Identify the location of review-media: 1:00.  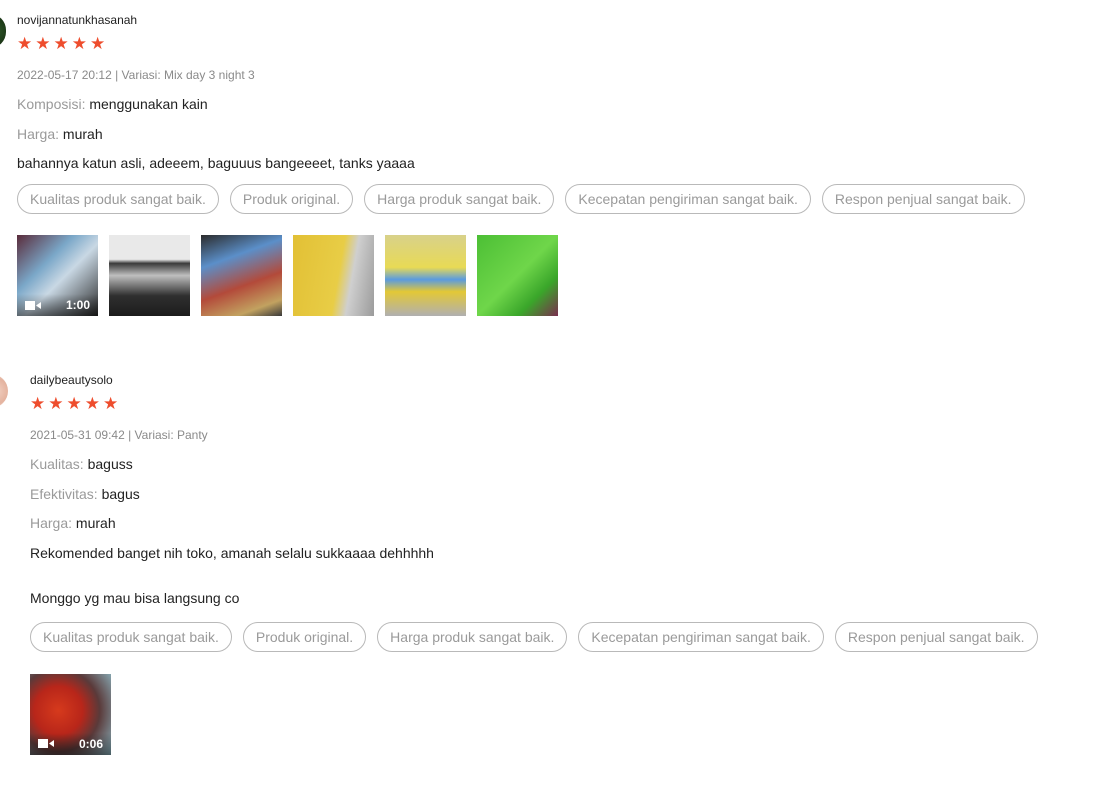
(521, 275).